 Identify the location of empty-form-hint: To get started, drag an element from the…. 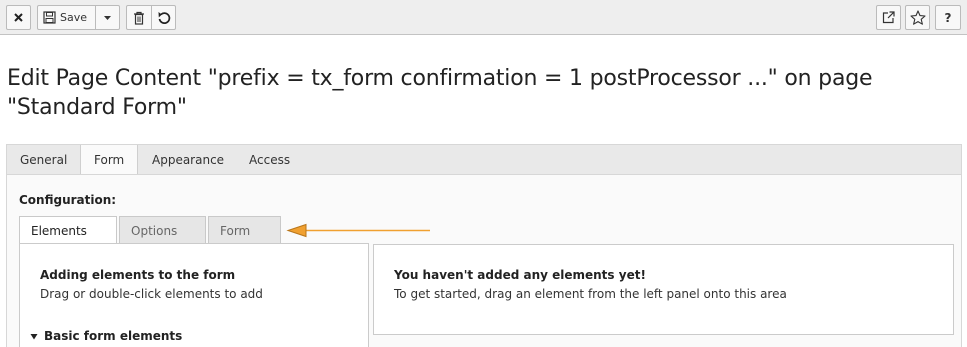
(590, 294).